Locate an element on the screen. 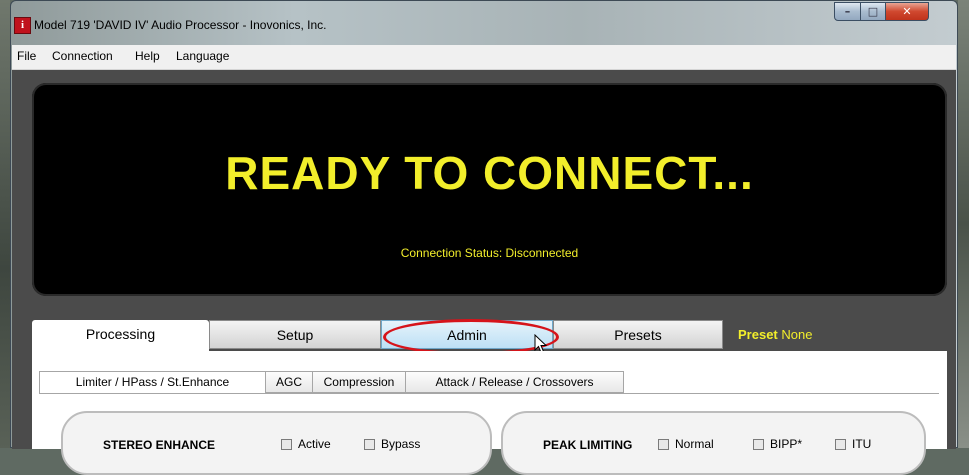  desktop-background-left is located at coordinates (5, 224).